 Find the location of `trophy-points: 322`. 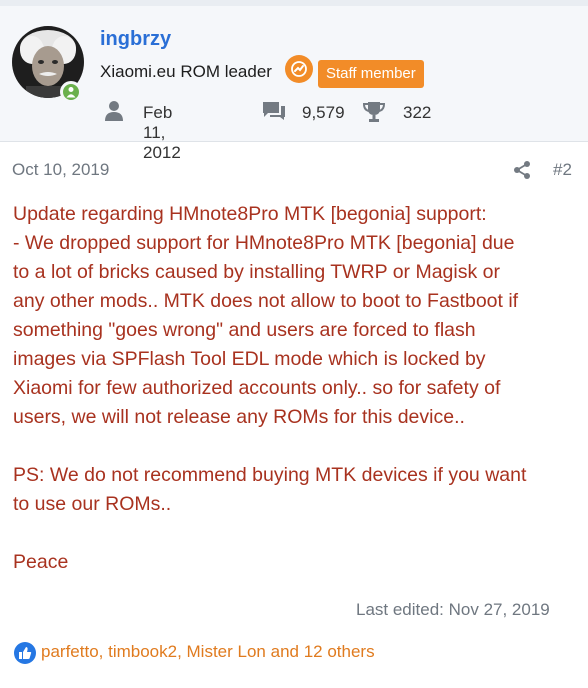

trophy-points: 322 is located at coordinates (417, 112).